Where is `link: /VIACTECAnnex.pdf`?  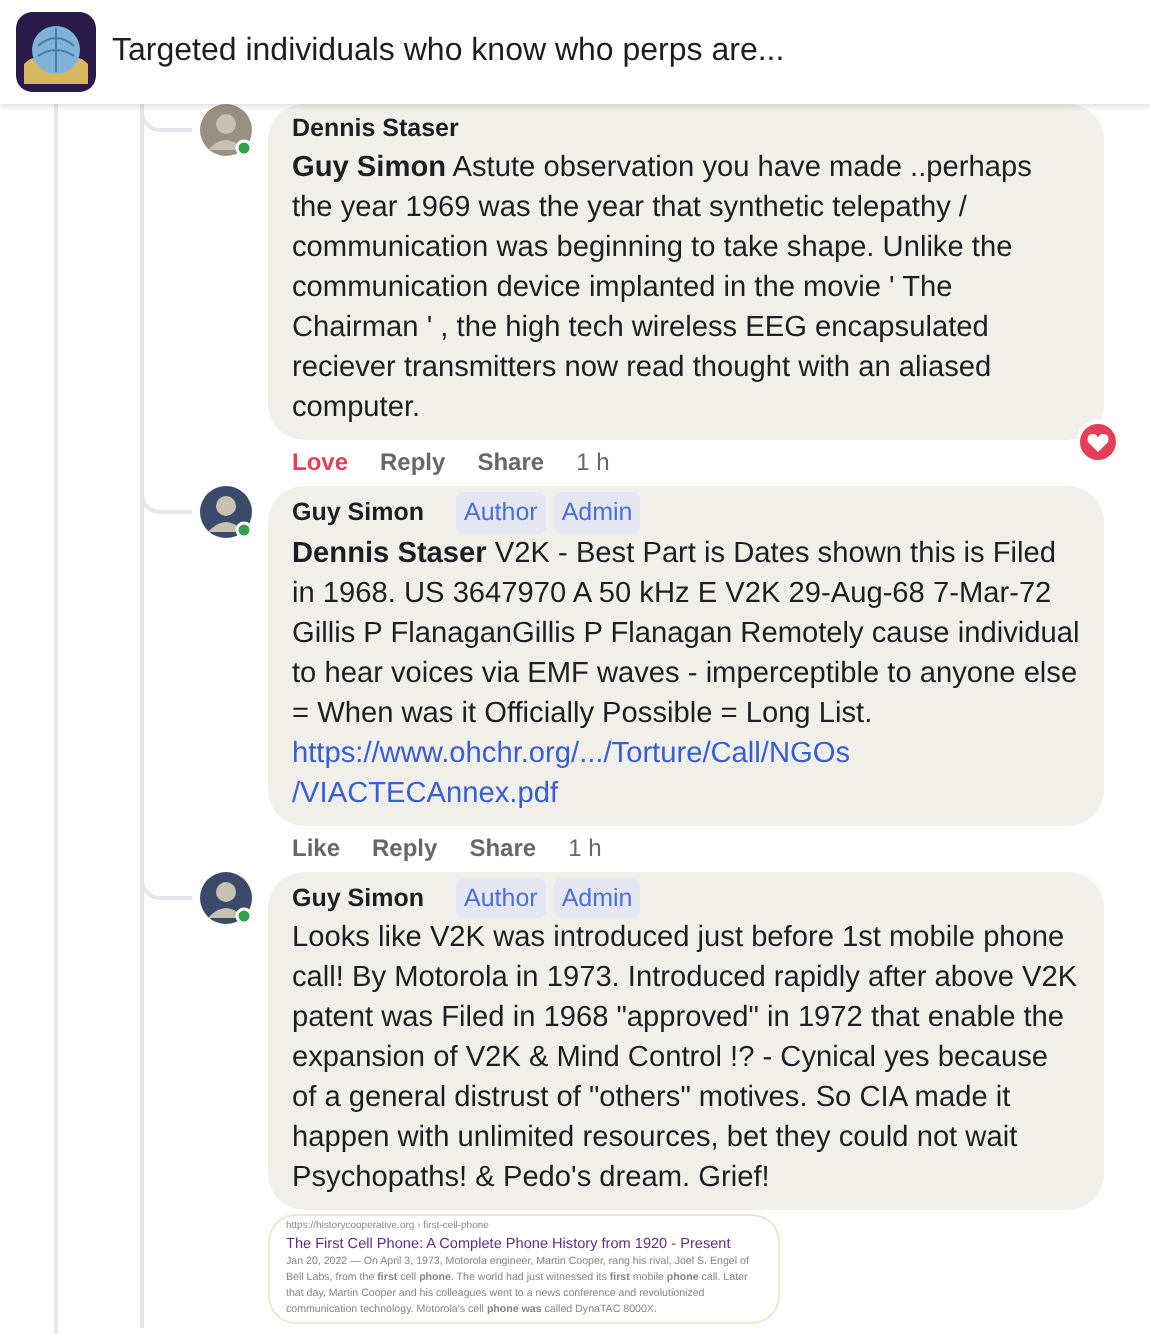
link: /VIACTECAnnex.pdf is located at coordinates (686, 793).